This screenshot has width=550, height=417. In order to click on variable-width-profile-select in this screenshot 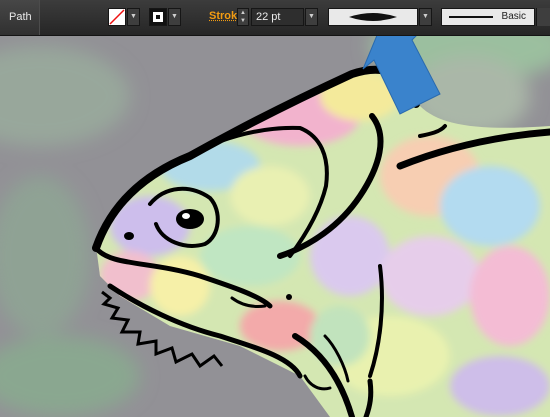, I will do `click(373, 17)`.